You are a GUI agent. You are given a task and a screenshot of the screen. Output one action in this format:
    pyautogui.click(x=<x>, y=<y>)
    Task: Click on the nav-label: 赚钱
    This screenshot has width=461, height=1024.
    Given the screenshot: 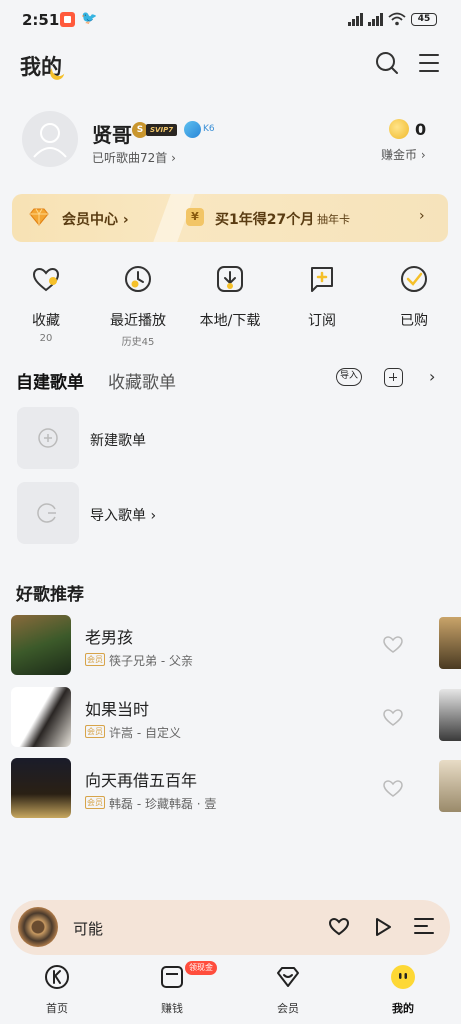 What is the action you would take?
    pyautogui.click(x=172, y=1008)
    